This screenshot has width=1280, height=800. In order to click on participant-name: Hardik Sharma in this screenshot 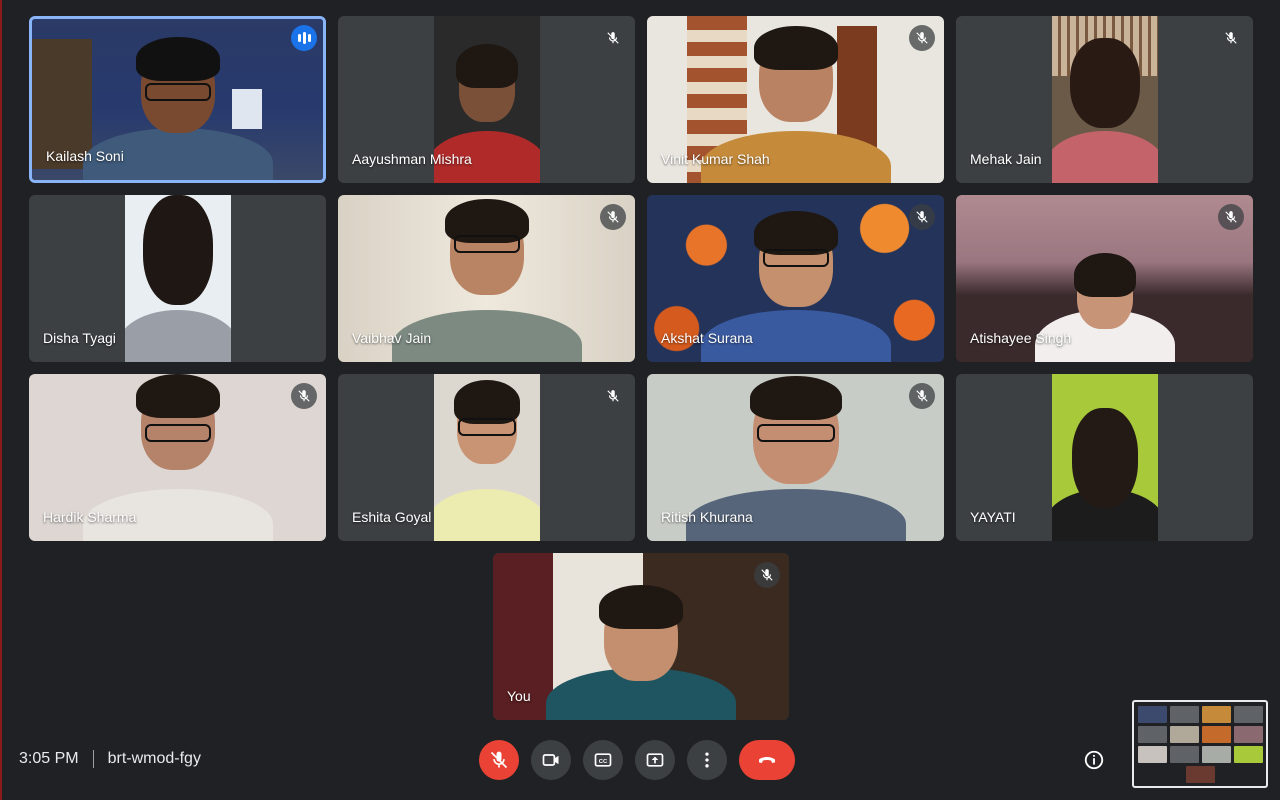, I will do `click(90, 517)`.